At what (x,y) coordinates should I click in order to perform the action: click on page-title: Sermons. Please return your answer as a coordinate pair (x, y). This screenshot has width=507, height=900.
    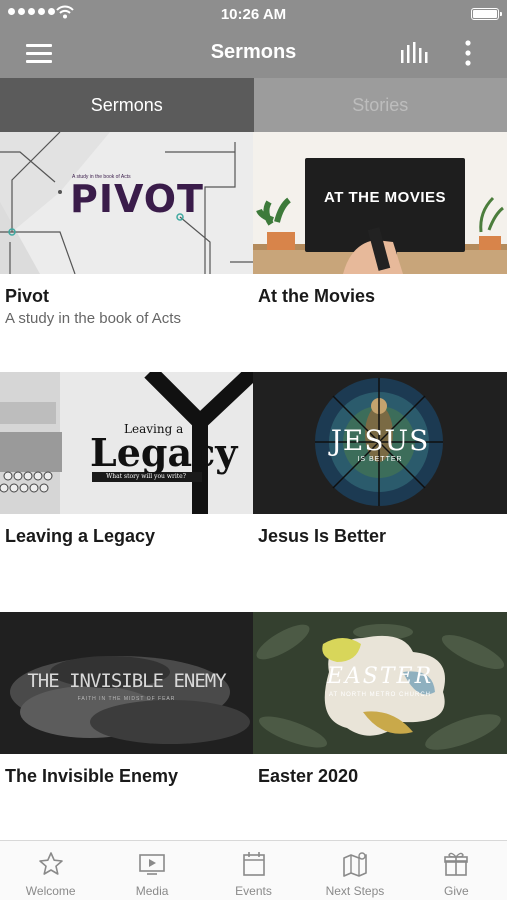
    Looking at the image, I should click on (253, 52).